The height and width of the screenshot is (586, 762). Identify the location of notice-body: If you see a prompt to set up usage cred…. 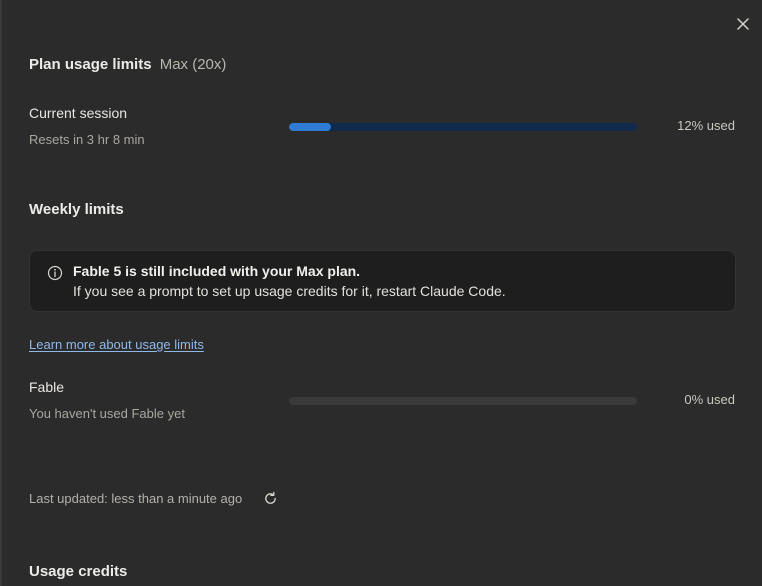
(289, 291).